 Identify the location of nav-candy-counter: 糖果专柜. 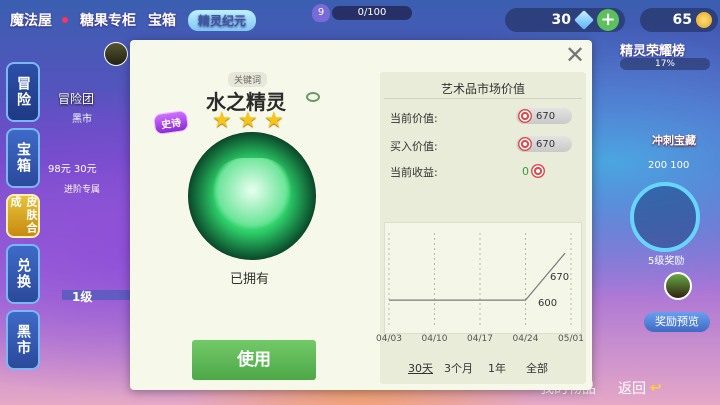
(108, 20).